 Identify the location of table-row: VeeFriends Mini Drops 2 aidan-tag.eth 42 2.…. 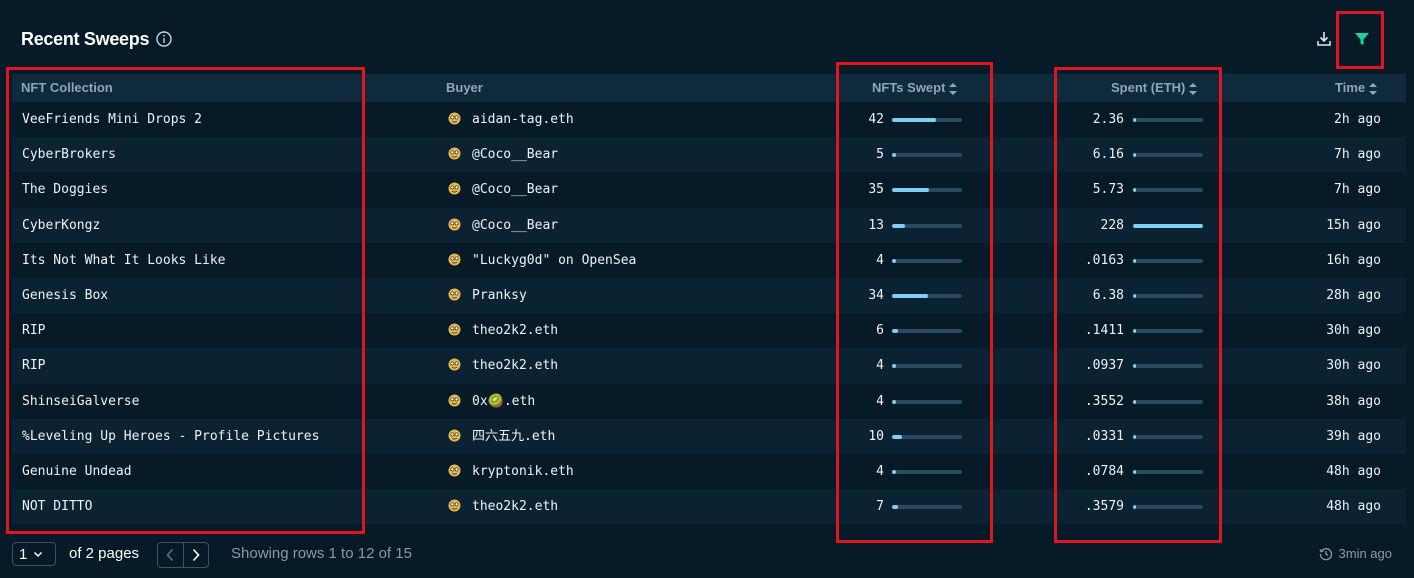
(709, 119).